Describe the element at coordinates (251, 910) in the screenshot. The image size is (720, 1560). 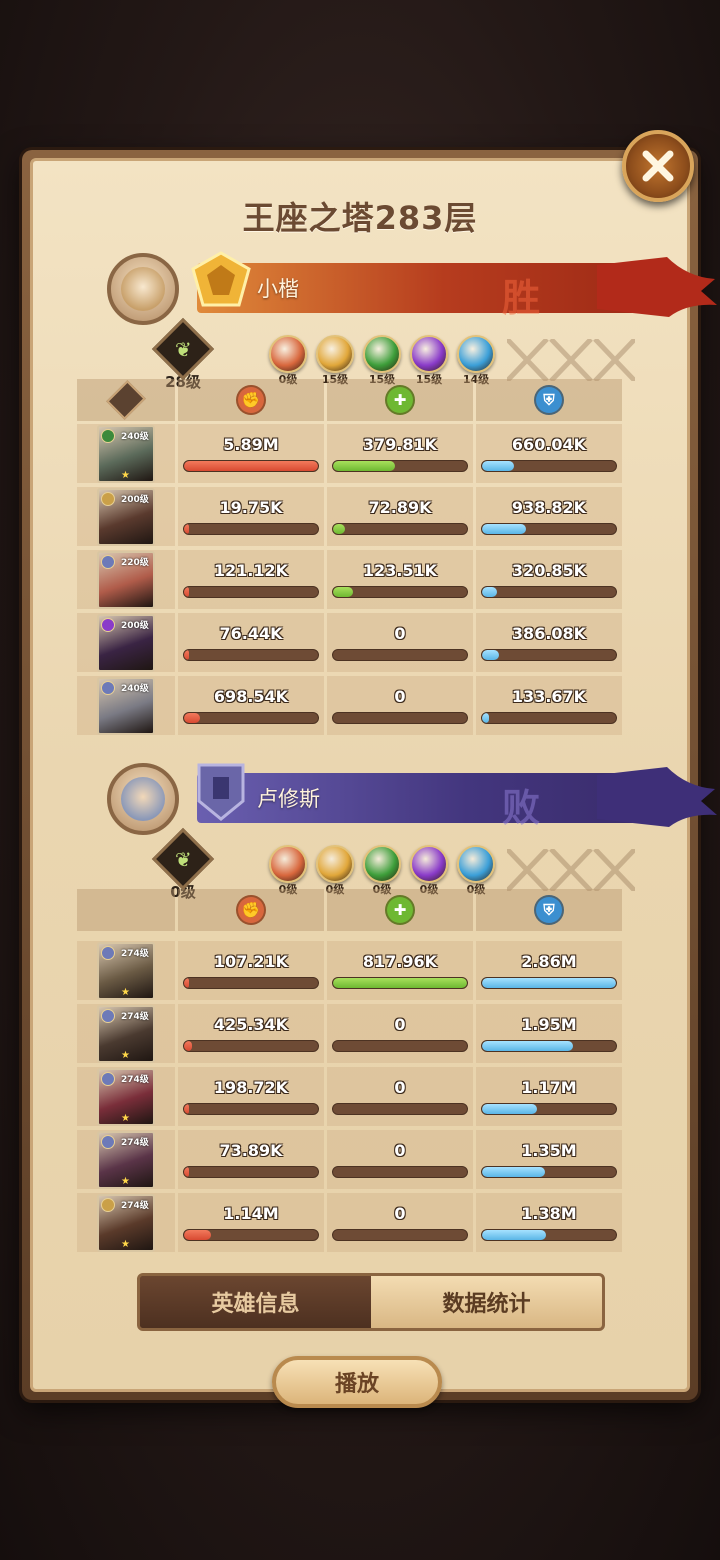
I see `header-damage: ✊` at that location.